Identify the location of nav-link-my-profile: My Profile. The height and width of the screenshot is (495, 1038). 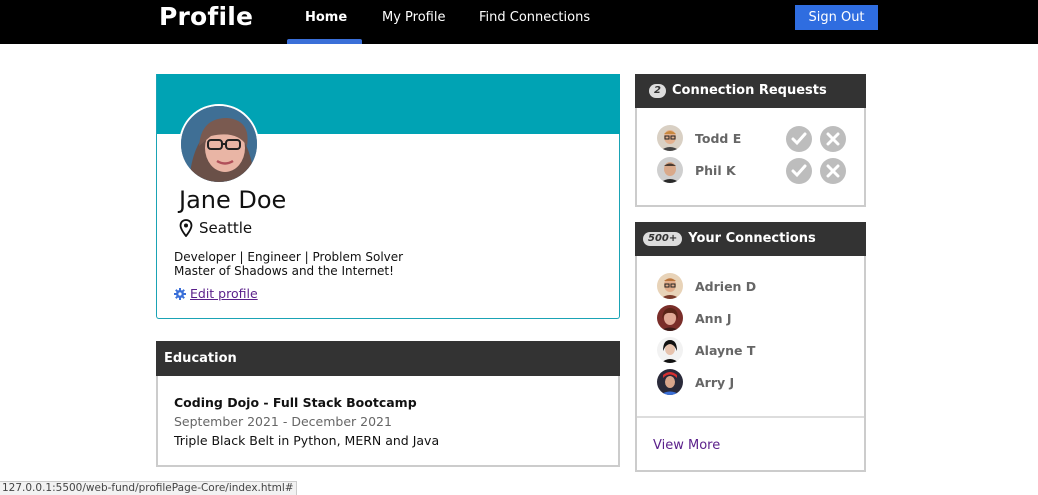
(413, 17).